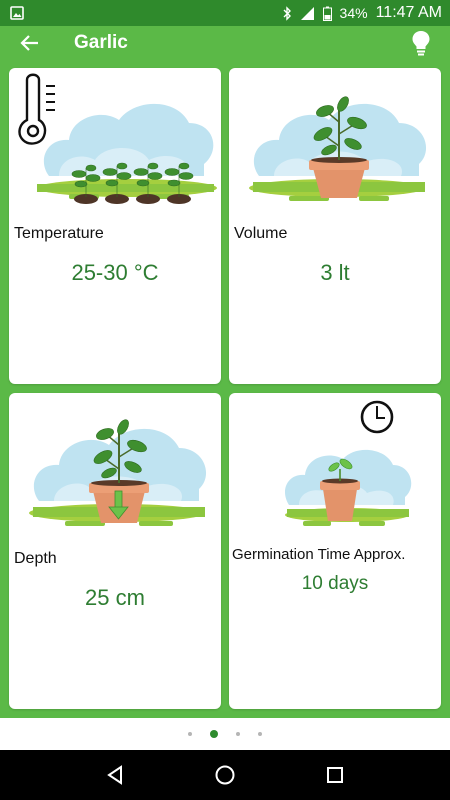 The height and width of the screenshot is (800, 450). I want to click on card-label: Depth, so click(35, 558).